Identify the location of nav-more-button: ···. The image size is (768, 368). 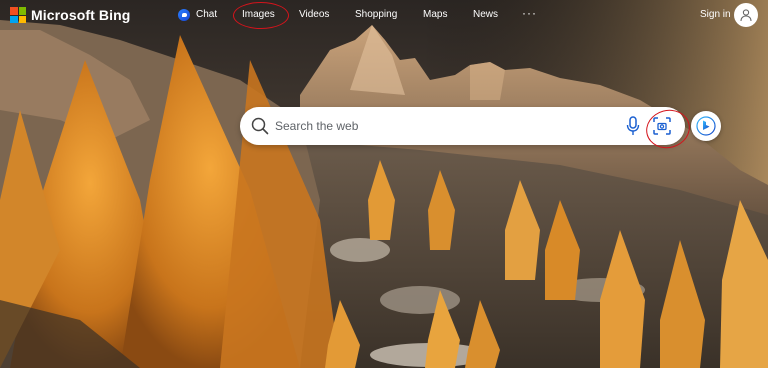
(529, 13).